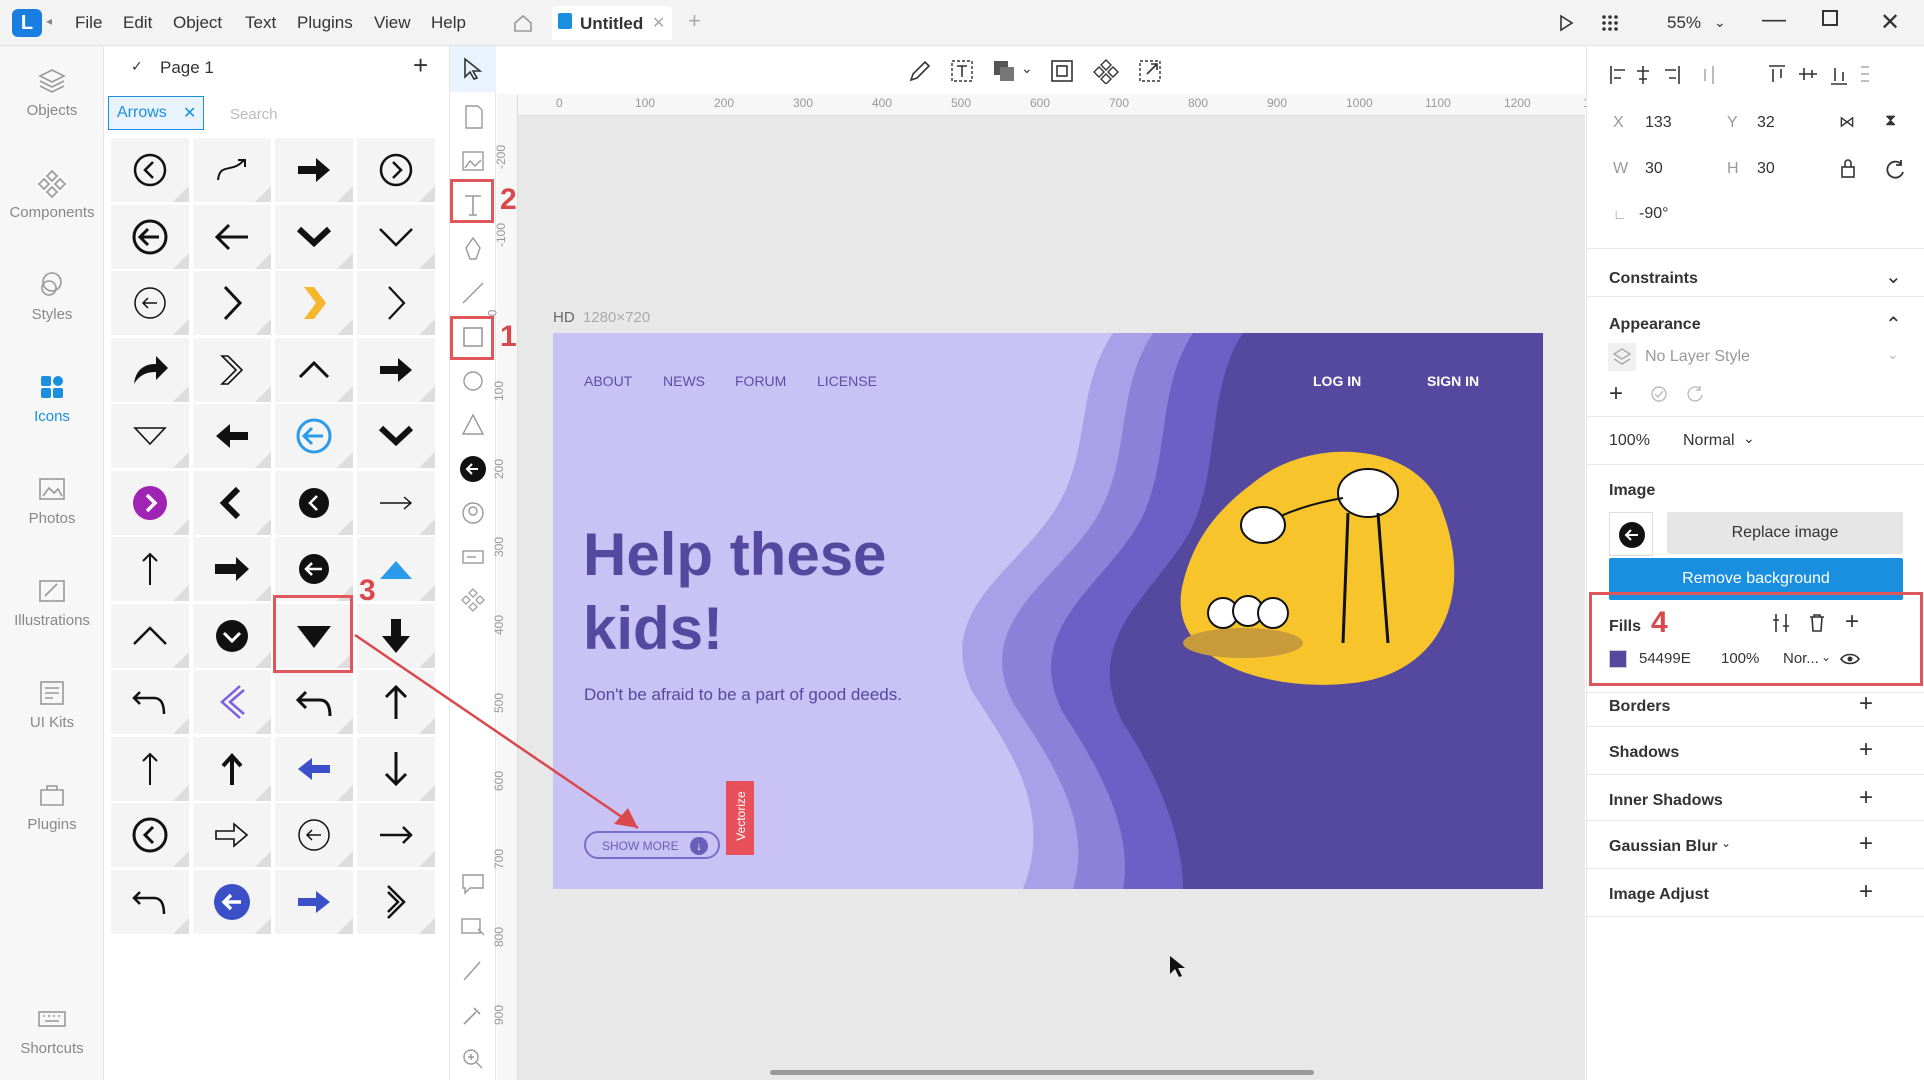 The width and height of the screenshot is (1924, 1084). Describe the element at coordinates (473, 883) in the screenshot. I see `comment-tool-icon` at that location.